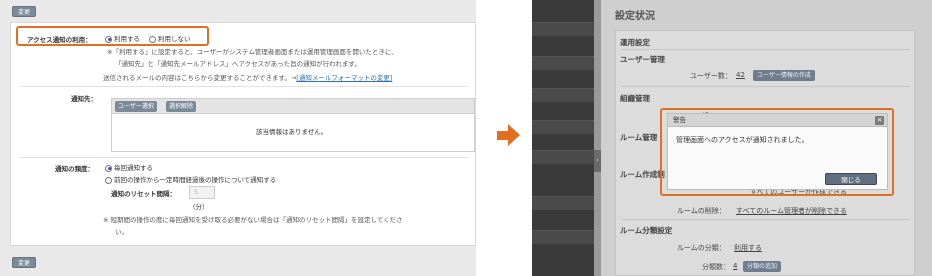  Describe the element at coordinates (199, 207) in the screenshot. I see `reset-interval-unit: （分）` at that location.